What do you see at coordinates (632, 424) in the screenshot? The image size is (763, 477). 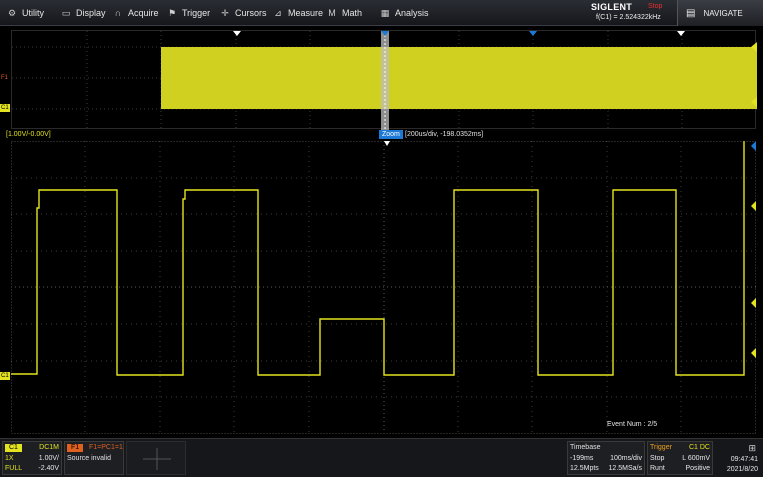 I see `event-number: Event Num : 2/5` at bounding box center [632, 424].